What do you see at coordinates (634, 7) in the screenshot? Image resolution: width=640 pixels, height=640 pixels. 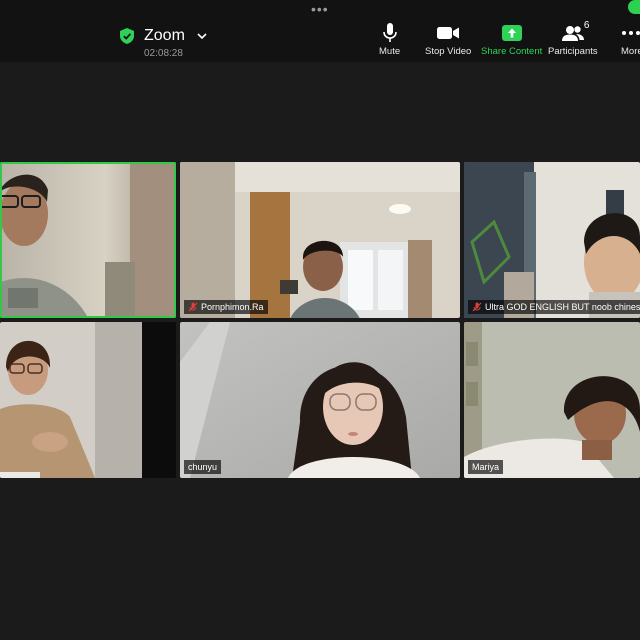 I see `status-indicator` at bounding box center [634, 7].